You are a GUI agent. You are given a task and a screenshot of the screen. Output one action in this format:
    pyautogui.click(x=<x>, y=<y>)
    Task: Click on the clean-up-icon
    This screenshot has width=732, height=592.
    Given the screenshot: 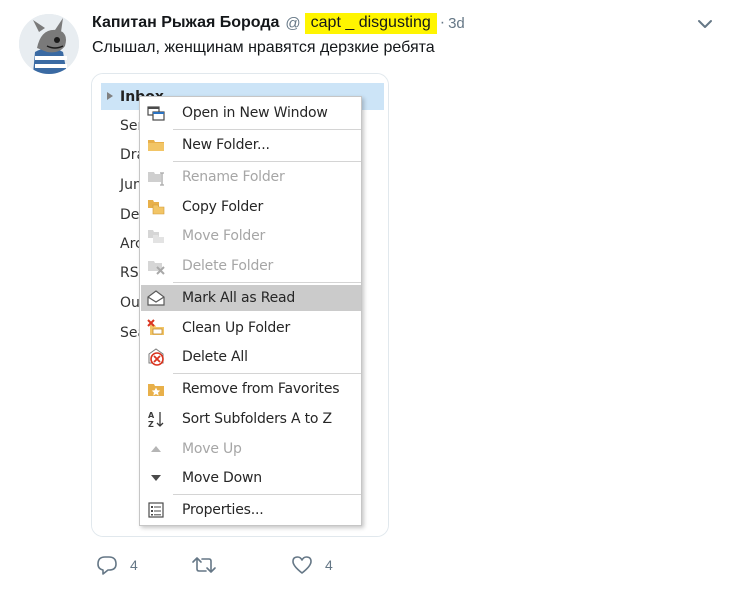 What is the action you would take?
    pyautogui.click(x=155, y=327)
    